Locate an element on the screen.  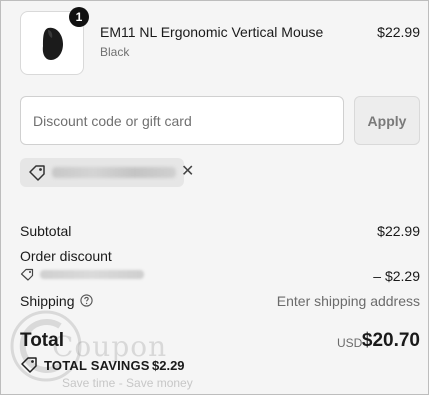
product-price: $22.99 is located at coordinates (398, 32).